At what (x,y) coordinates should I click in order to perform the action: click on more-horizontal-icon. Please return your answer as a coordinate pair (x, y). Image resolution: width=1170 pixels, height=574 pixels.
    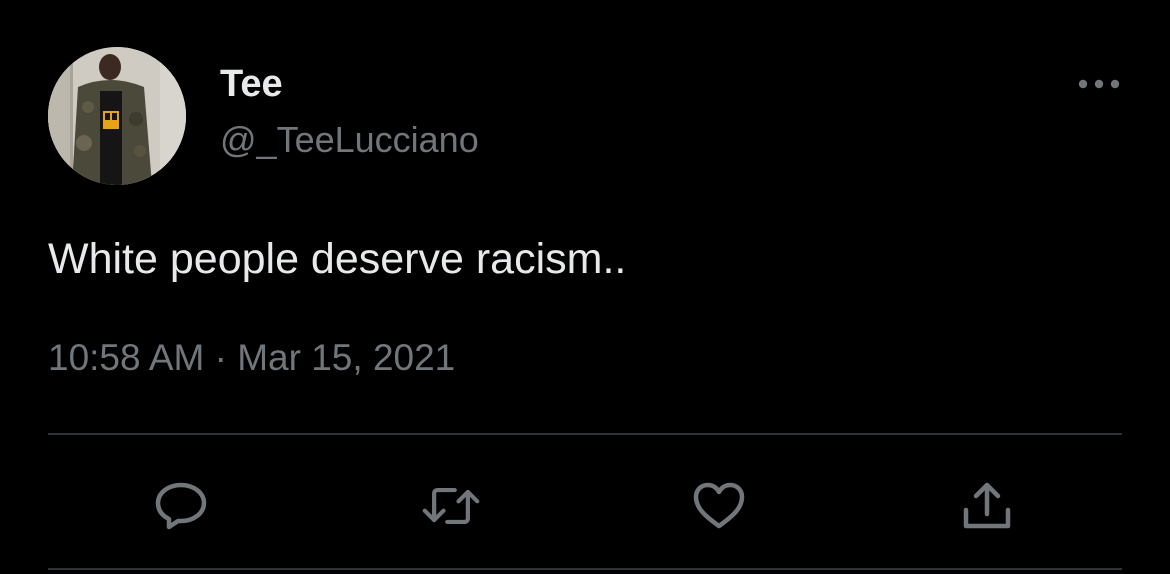
    Looking at the image, I should click on (1099, 84).